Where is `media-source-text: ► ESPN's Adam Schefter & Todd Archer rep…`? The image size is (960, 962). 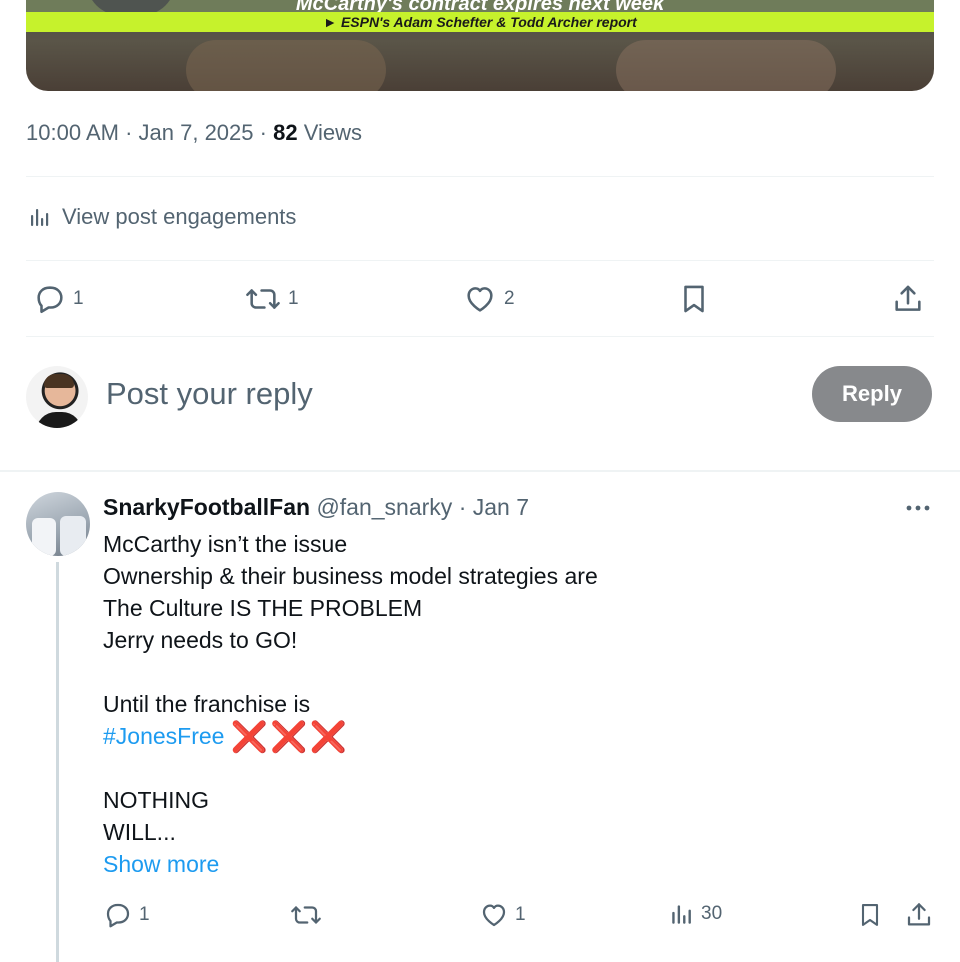
media-source-text: ► ESPN's Adam Schefter & Todd Archer rep… is located at coordinates (480, 22).